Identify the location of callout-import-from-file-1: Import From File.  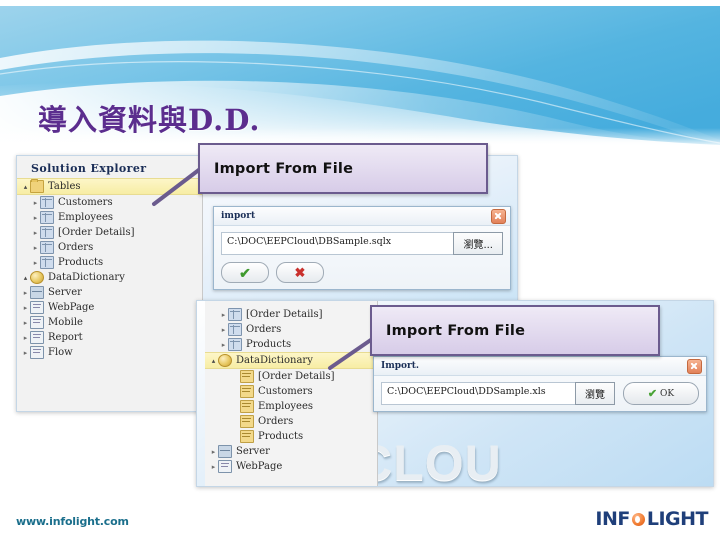
(343, 168).